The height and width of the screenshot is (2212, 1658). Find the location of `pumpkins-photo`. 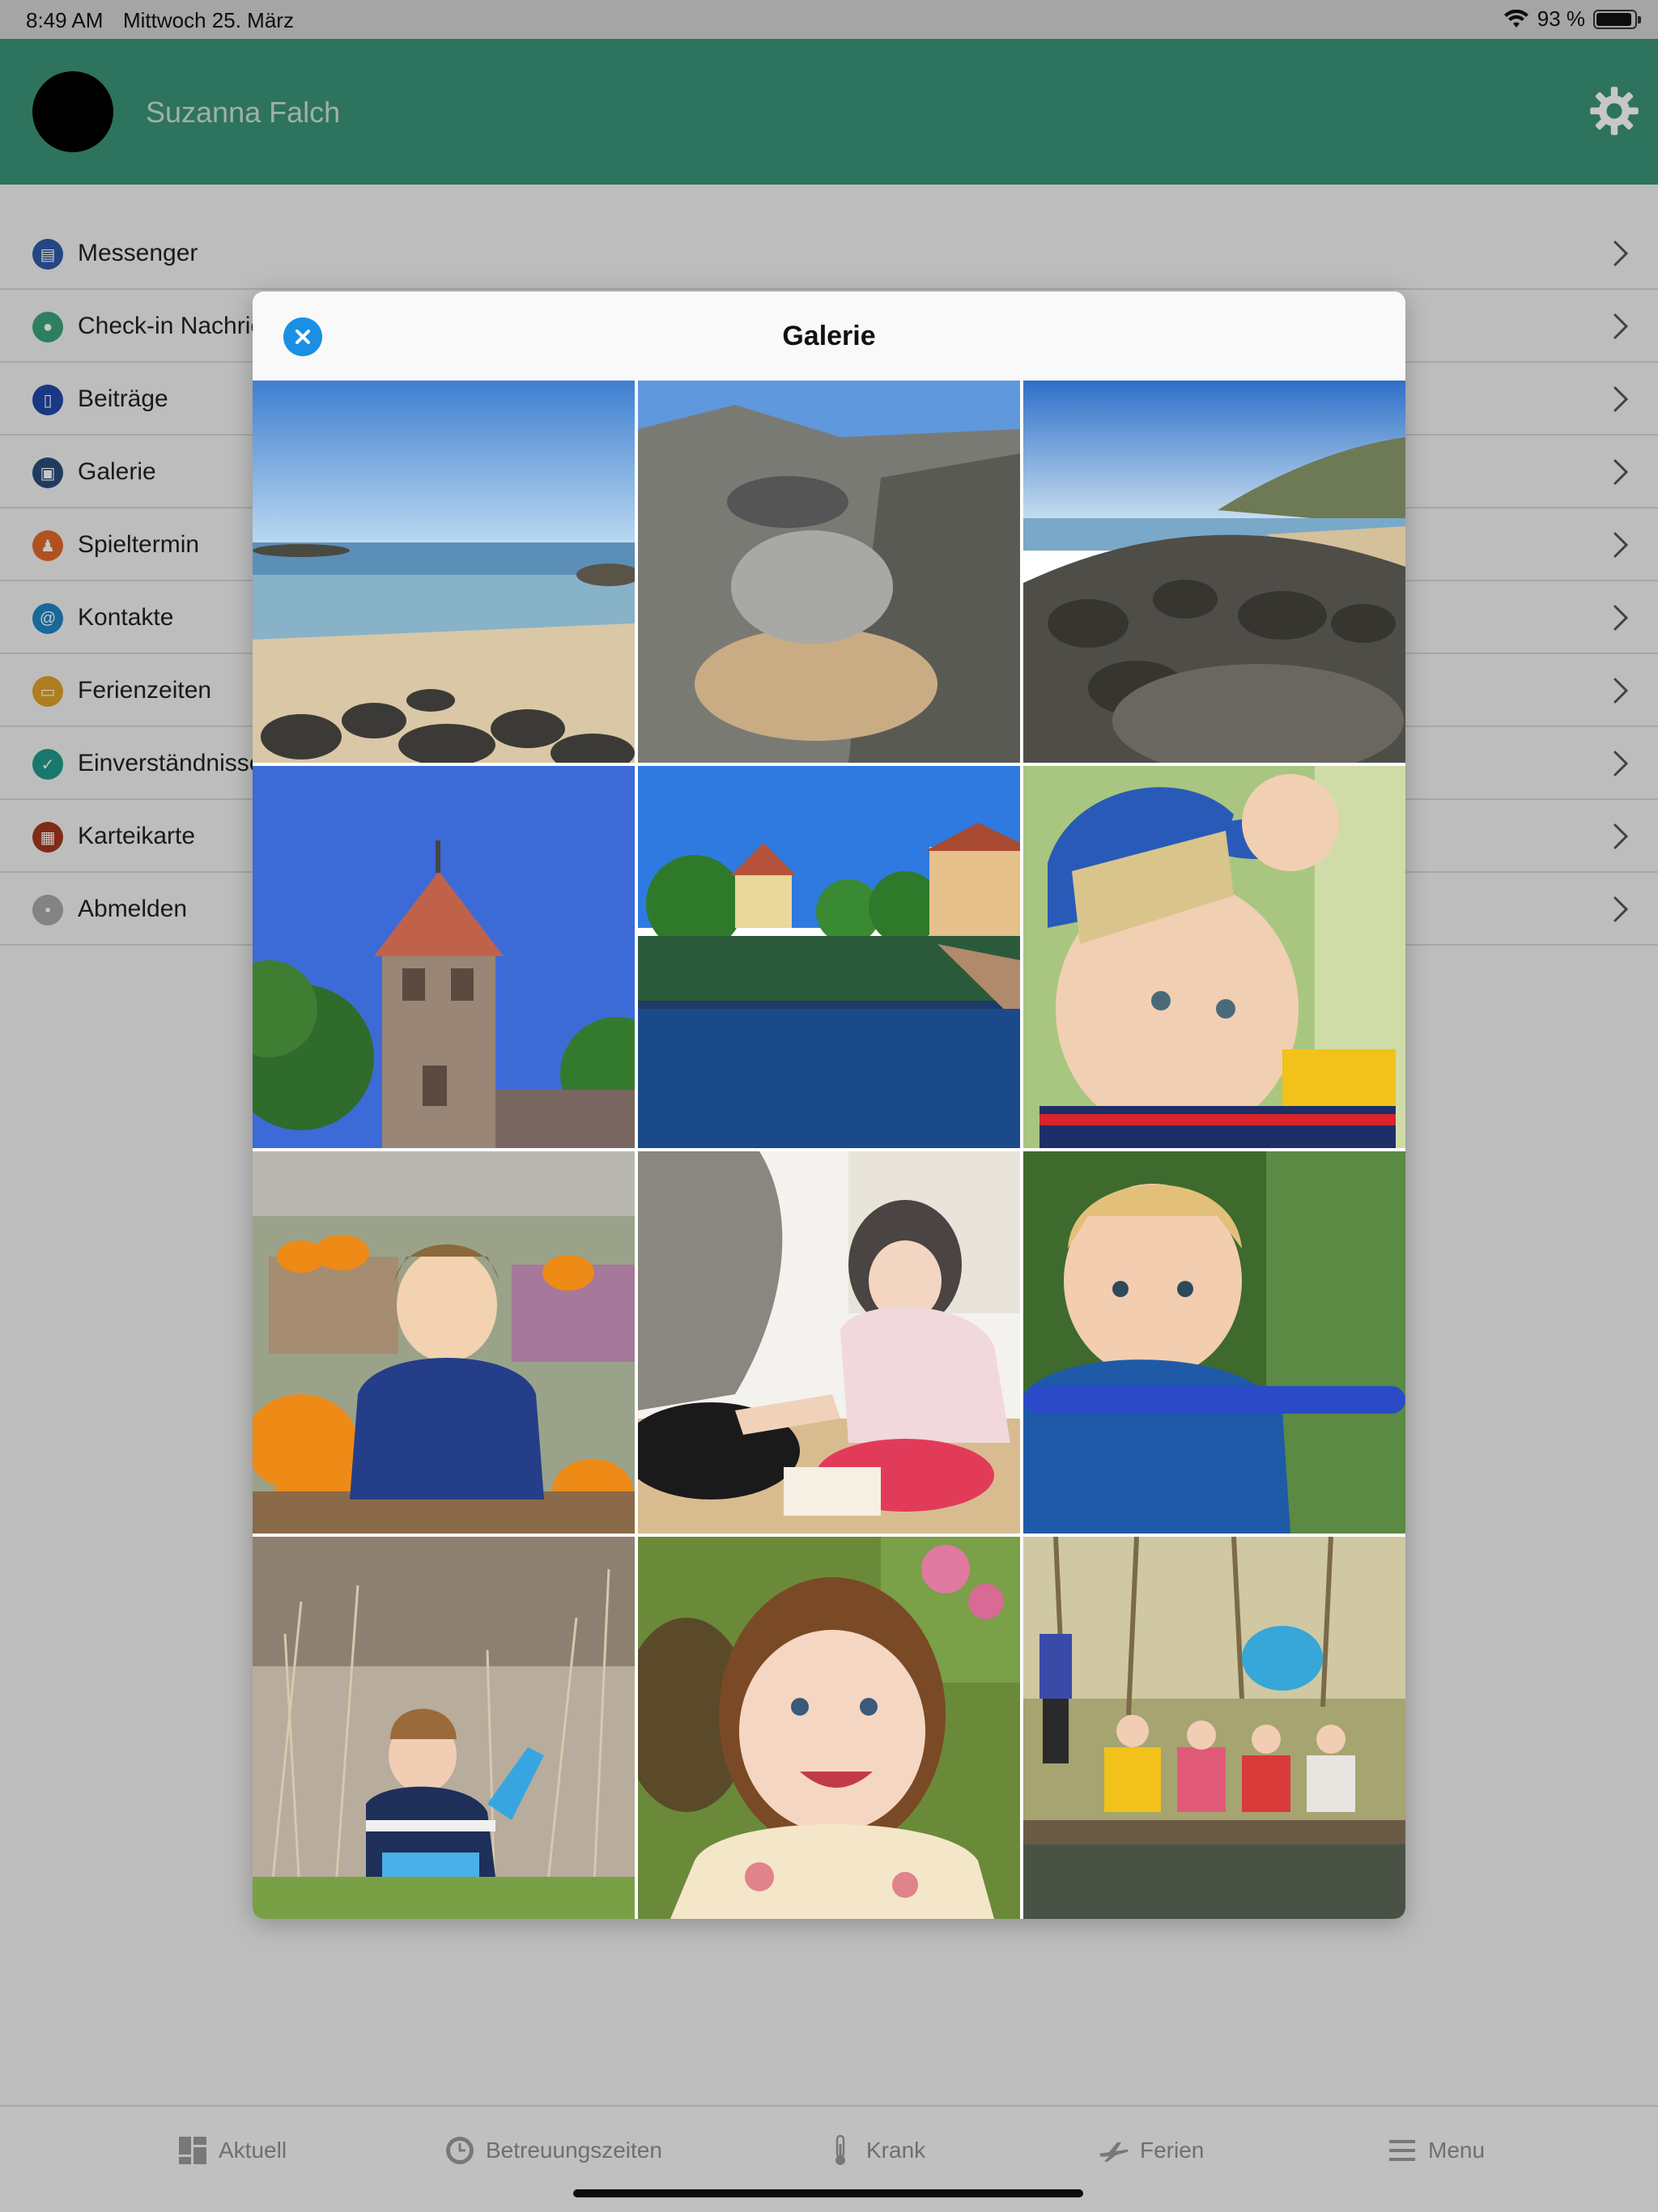

pumpkins-photo is located at coordinates (444, 1343).